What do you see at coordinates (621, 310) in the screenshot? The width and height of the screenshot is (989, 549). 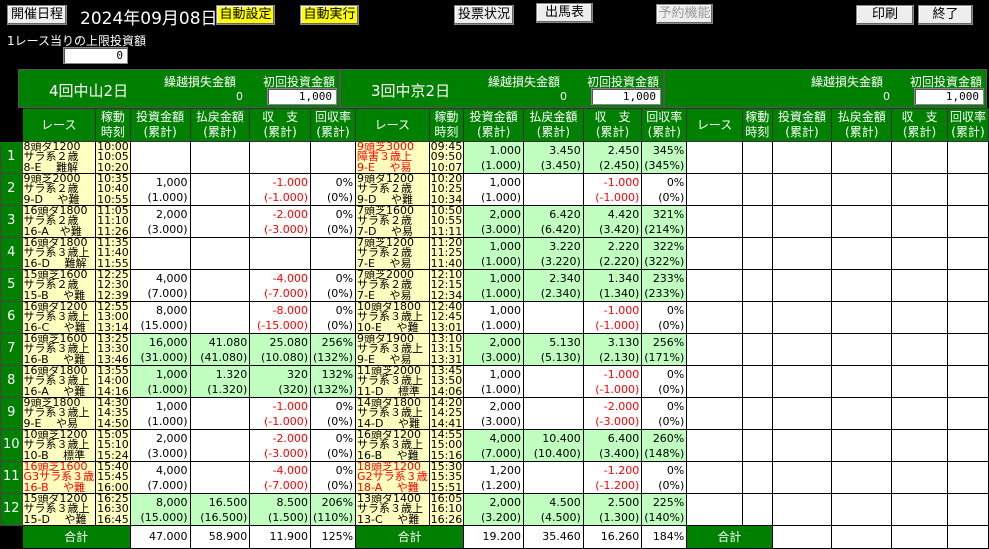 I see `value-bal-race: -1.000` at bounding box center [621, 310].